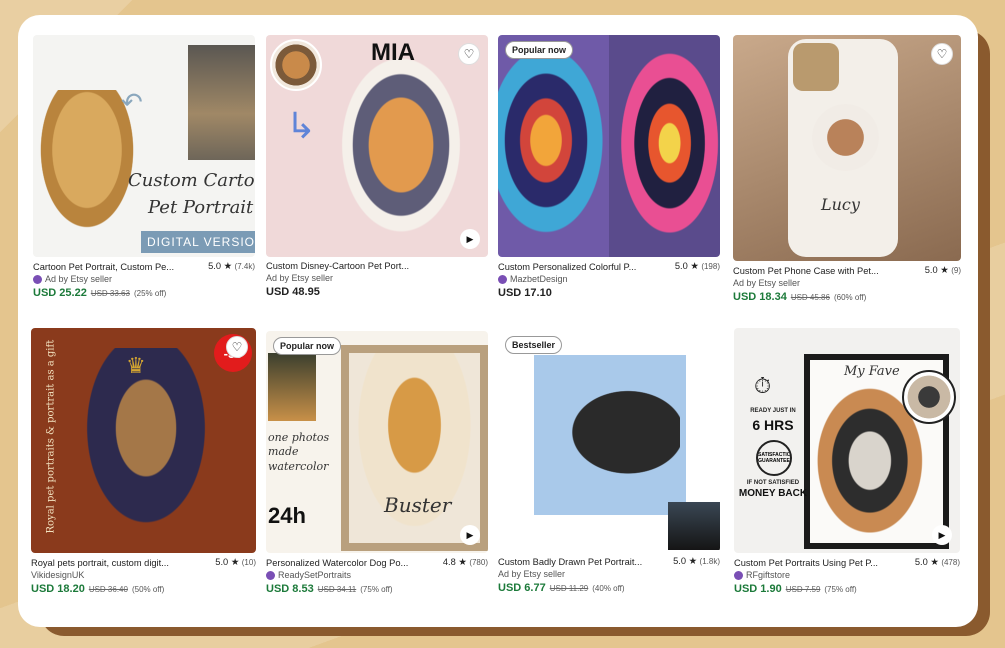 The image size is (1005, 648). I want to click on listing-image: ↳ MIA ♡ ▶, so click(377, 146).